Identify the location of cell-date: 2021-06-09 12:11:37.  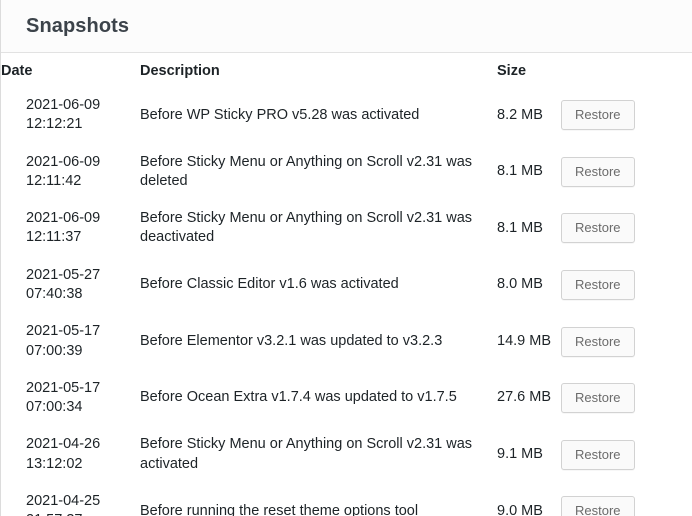
(70, 228).